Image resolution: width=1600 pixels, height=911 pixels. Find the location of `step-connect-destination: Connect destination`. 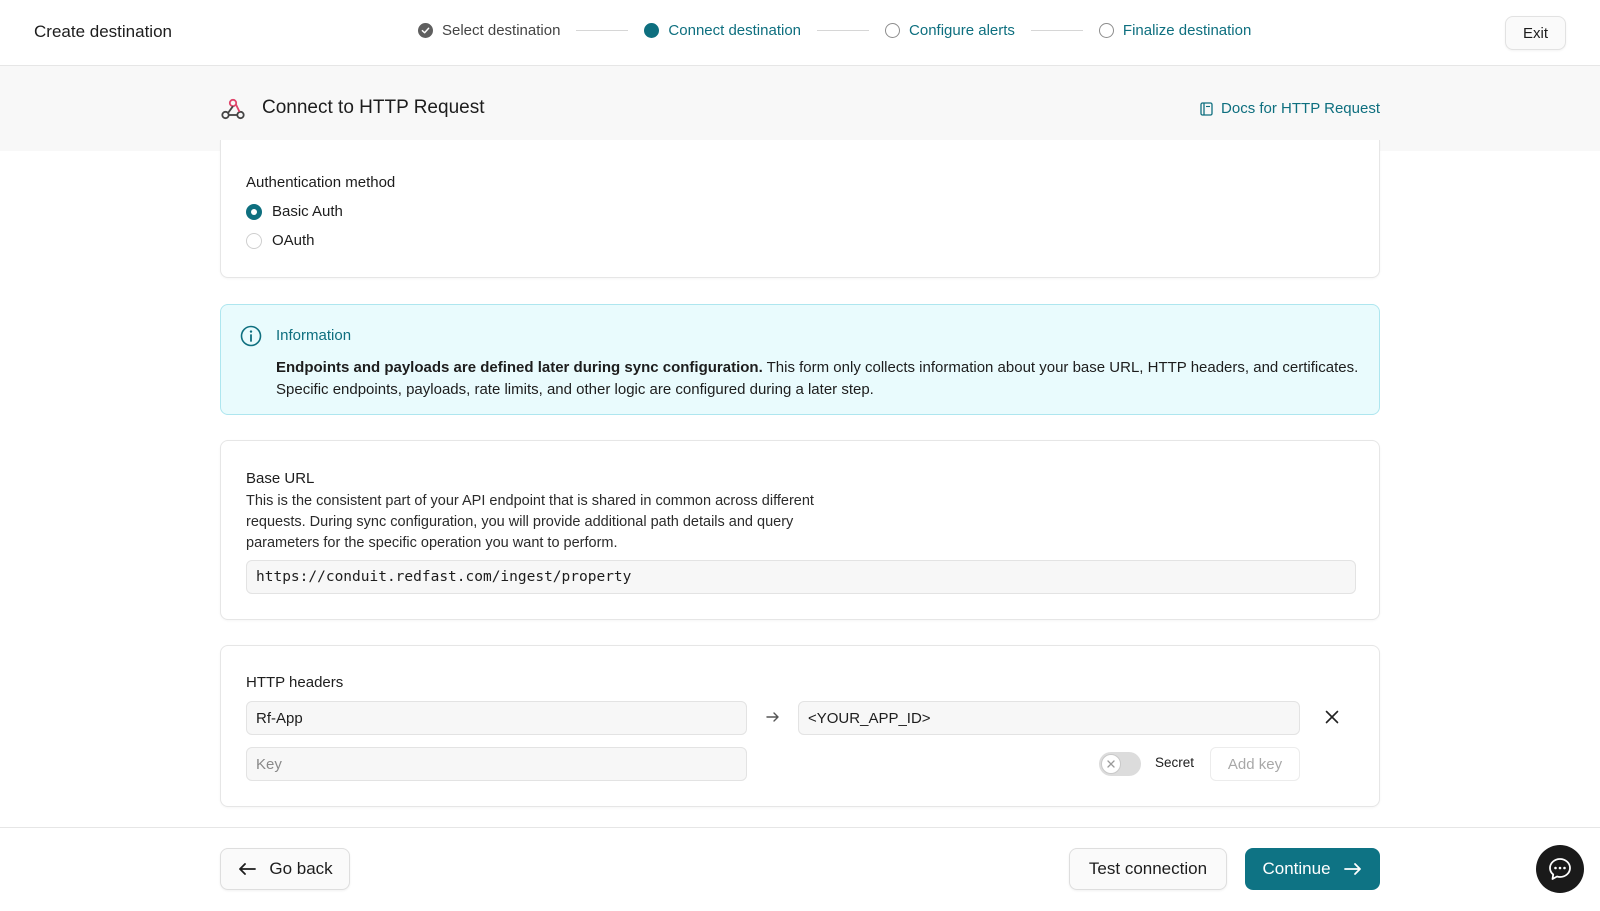

step-connect-destination: Connect destination is located at coordinates (722, 30).